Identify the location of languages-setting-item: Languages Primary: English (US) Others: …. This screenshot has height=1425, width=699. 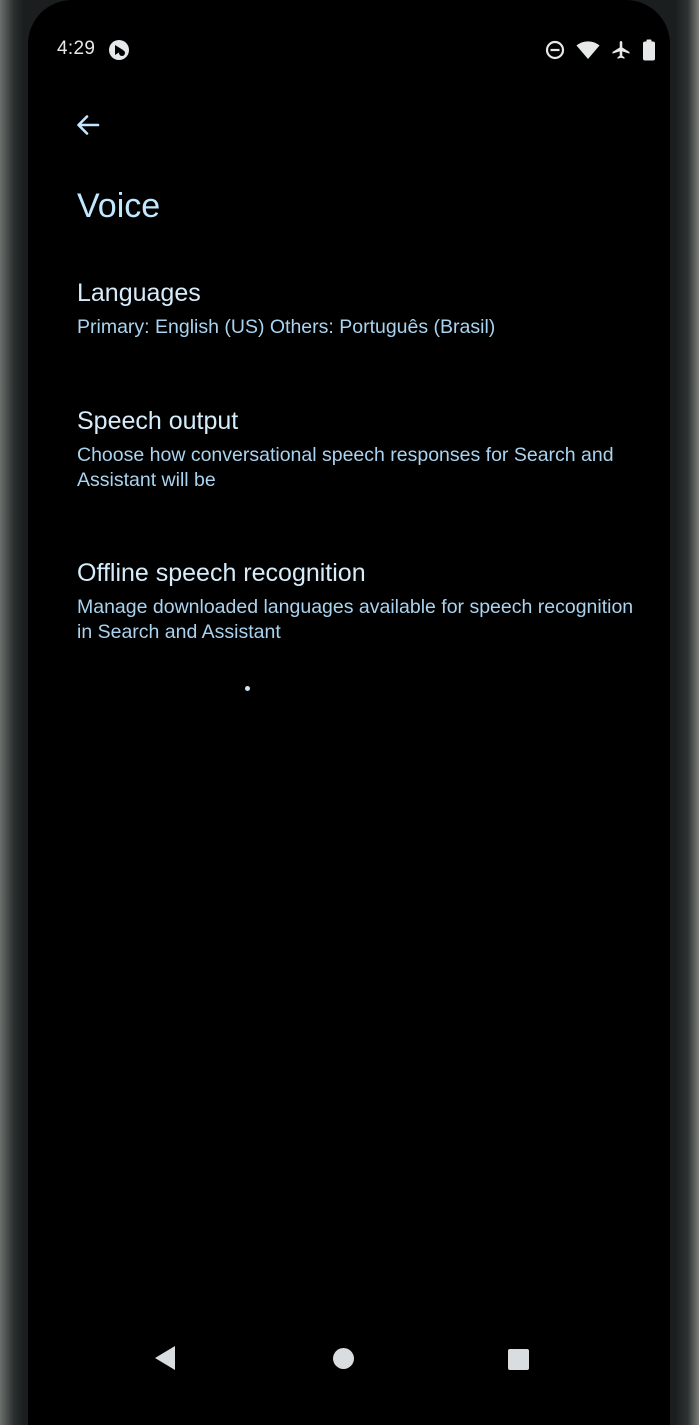
(362, 309).